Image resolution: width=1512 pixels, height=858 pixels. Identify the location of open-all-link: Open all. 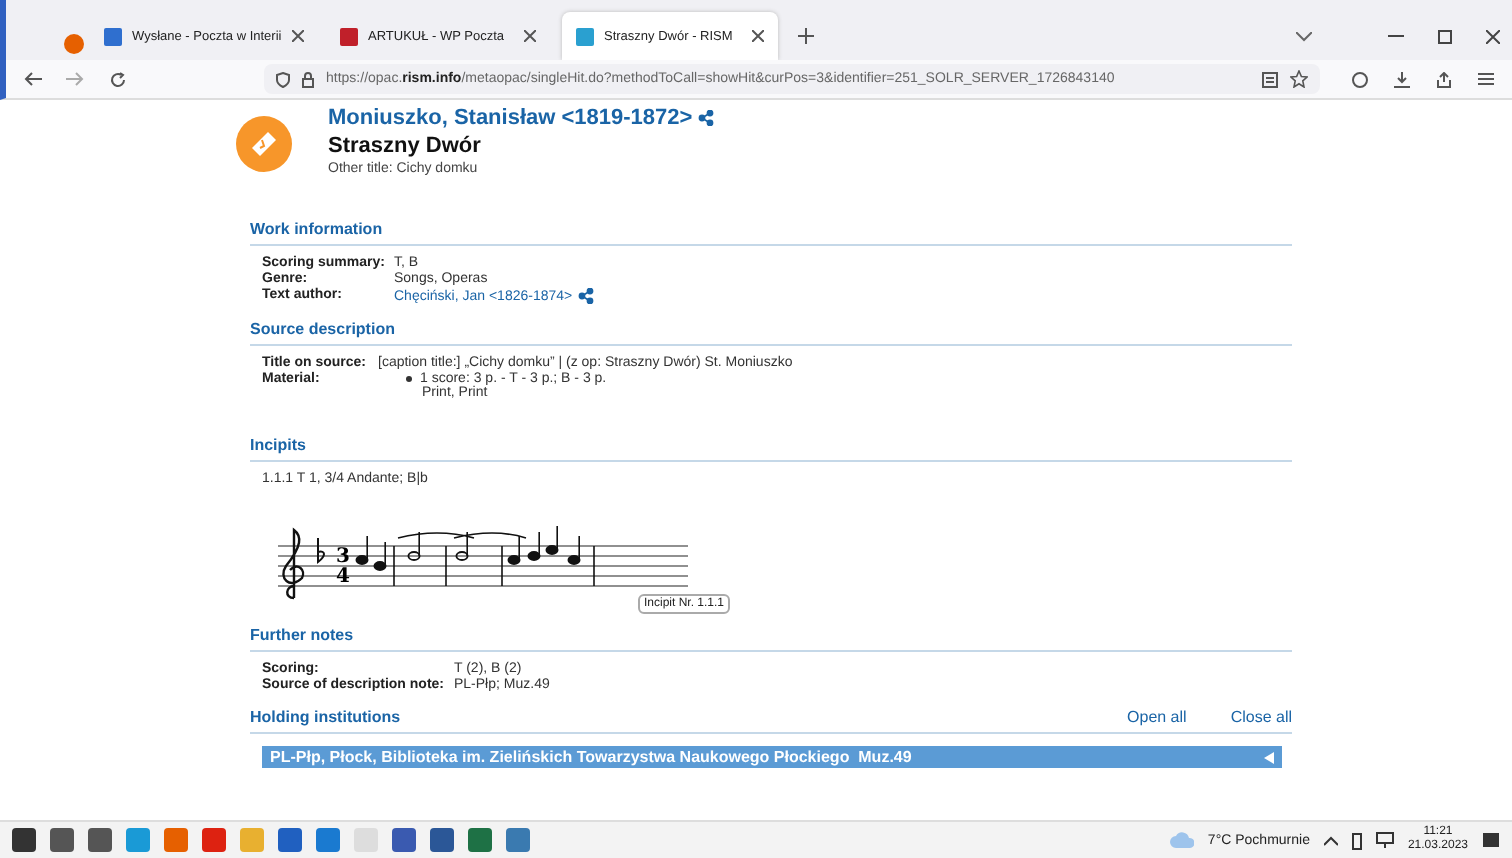
(1157, 717).